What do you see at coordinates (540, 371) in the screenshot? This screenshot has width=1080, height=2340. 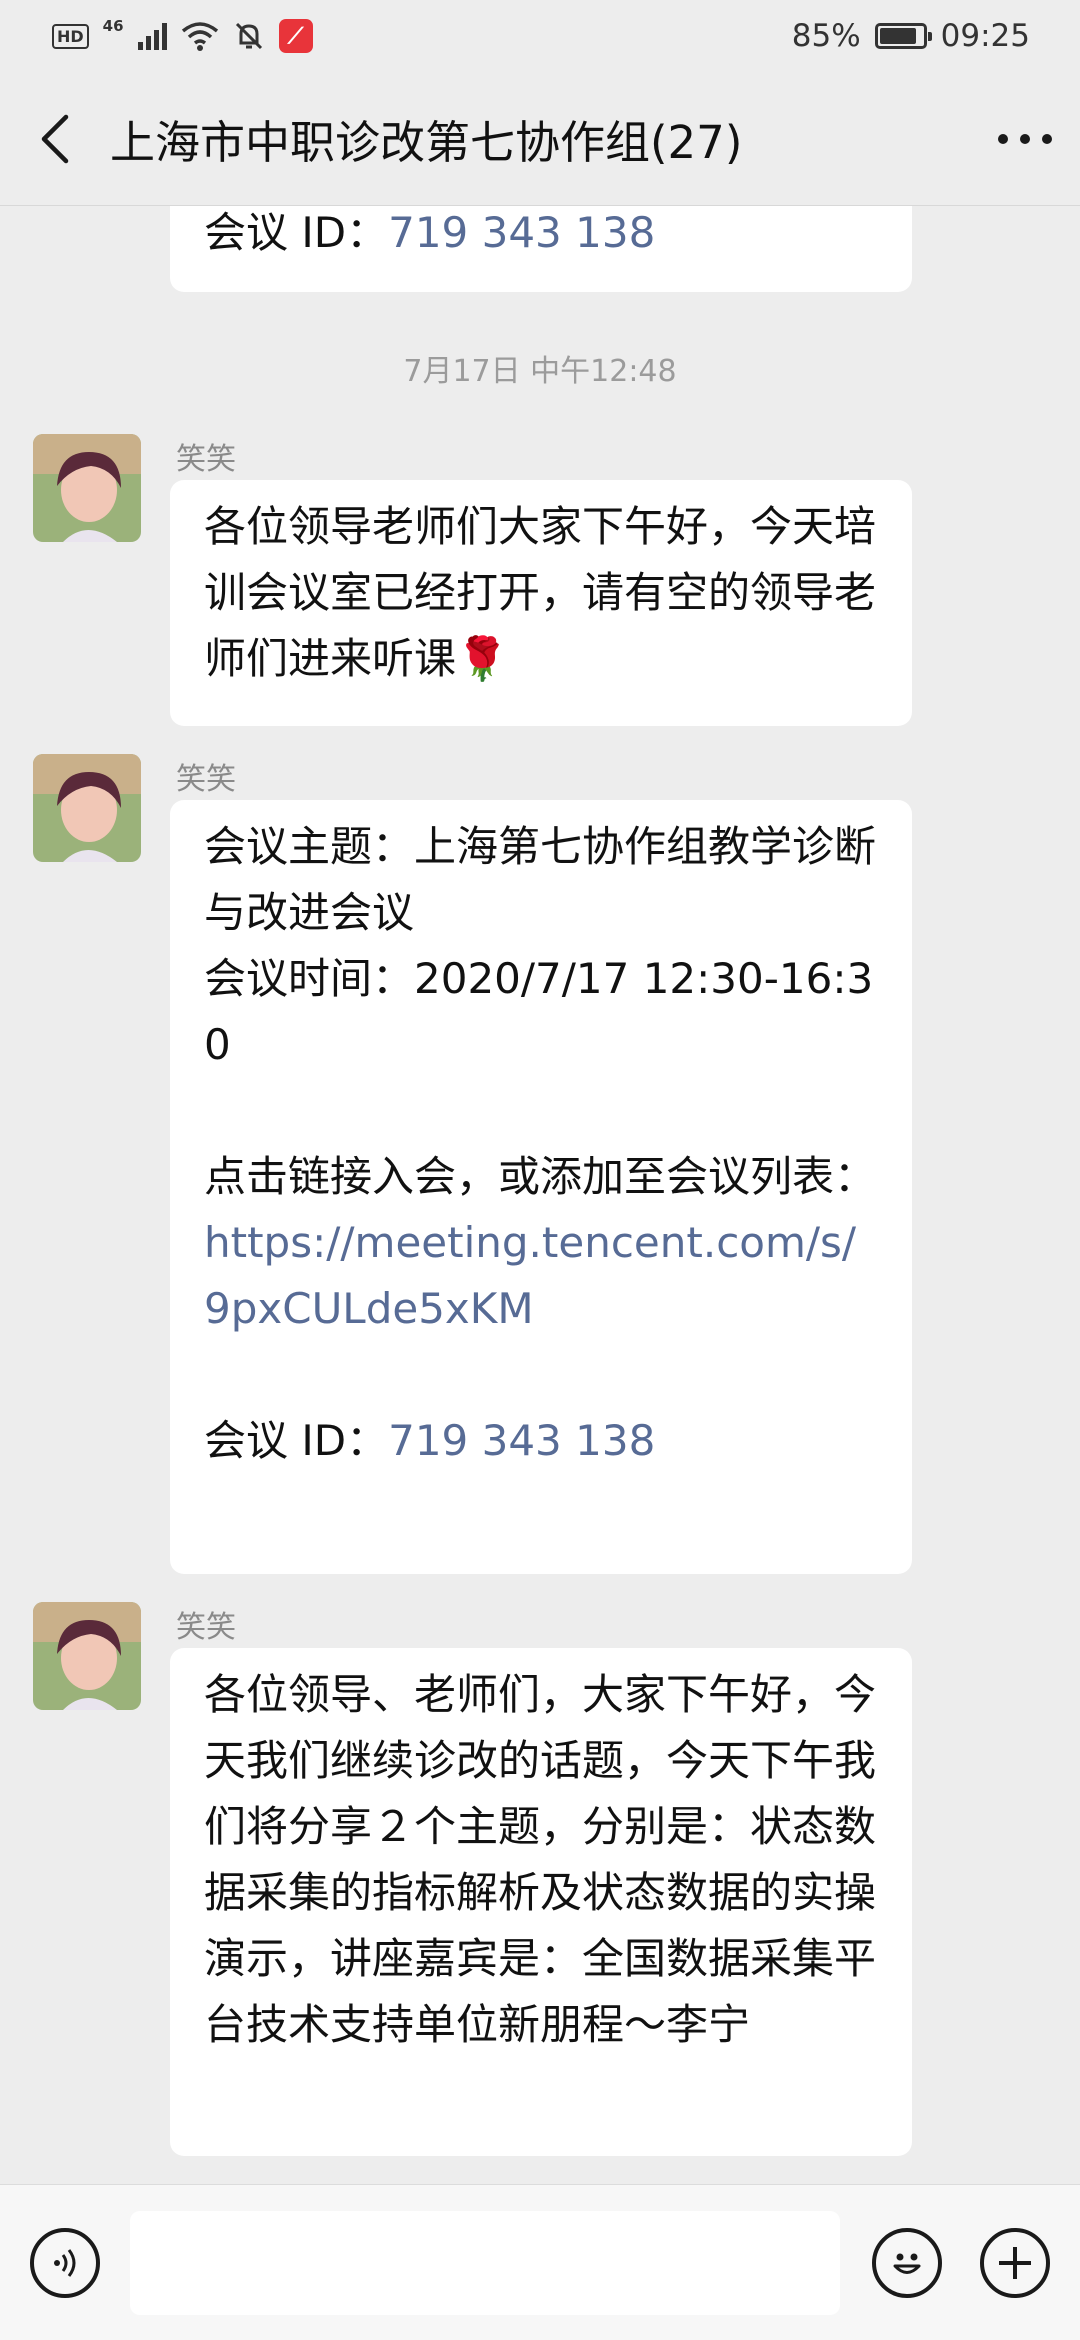 I see `timestamp: 7月17日 中午12:48` at bounding box center [540, 371].